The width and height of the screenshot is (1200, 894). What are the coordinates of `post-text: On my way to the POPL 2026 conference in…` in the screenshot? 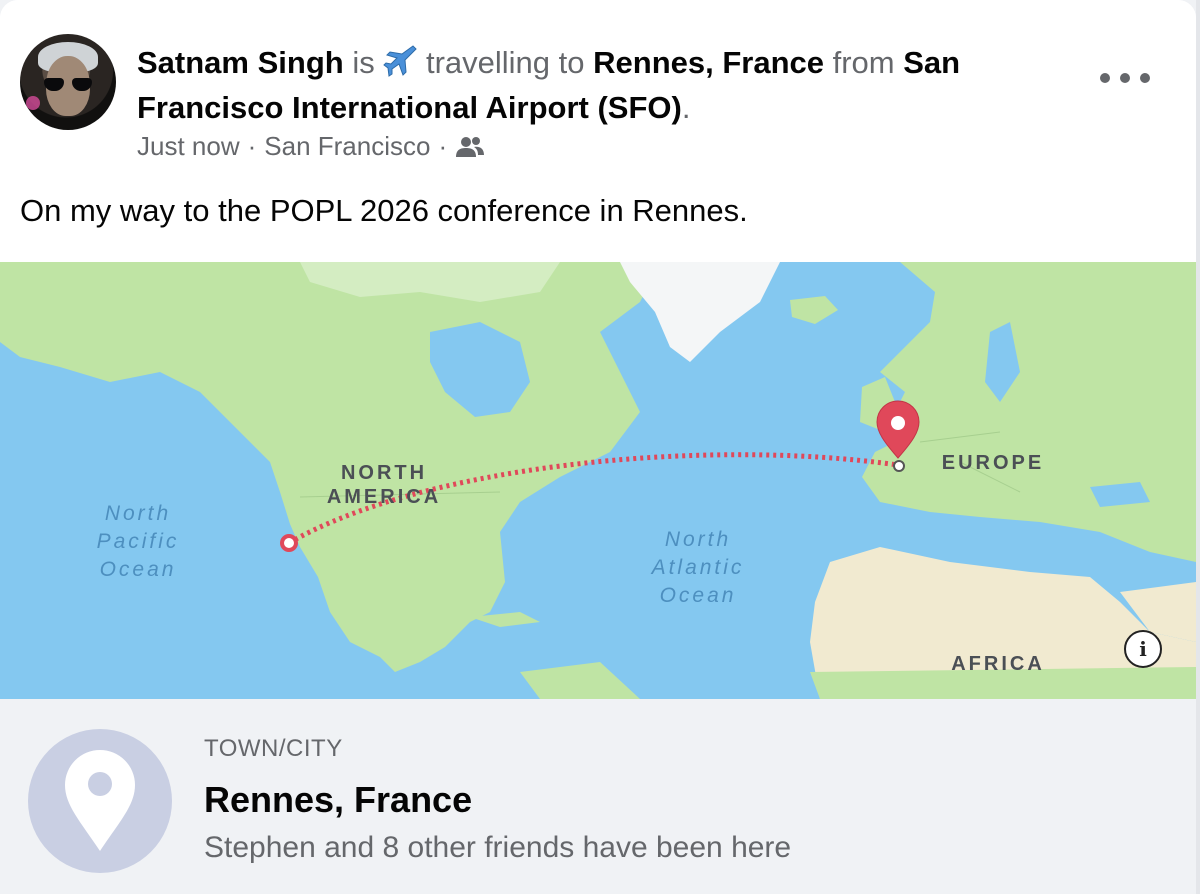 It's located at (384, 210).